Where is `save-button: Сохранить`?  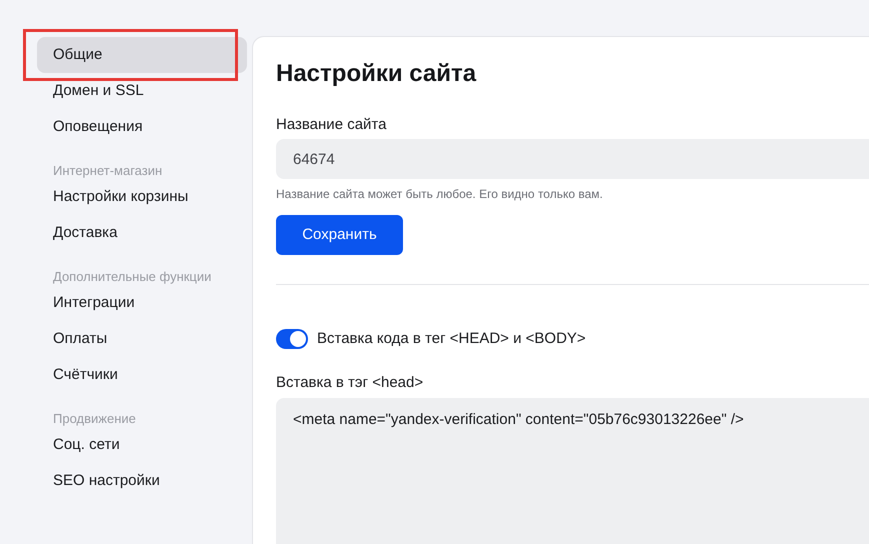
save-button: Сохранить is located at coordinates (339, 235).